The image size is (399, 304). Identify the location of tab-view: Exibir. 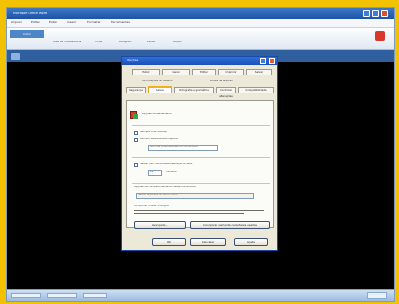
(146, 72).